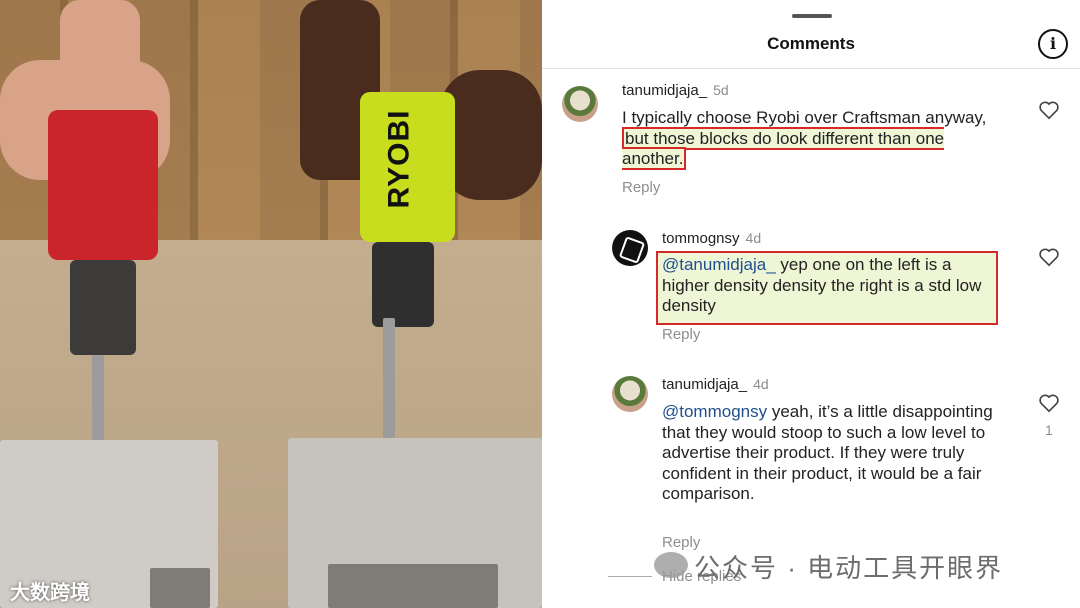  What do you see at coordinates (812, 16) in the screenshot?
I see `drag-handle` at bounding box center [812, 16].